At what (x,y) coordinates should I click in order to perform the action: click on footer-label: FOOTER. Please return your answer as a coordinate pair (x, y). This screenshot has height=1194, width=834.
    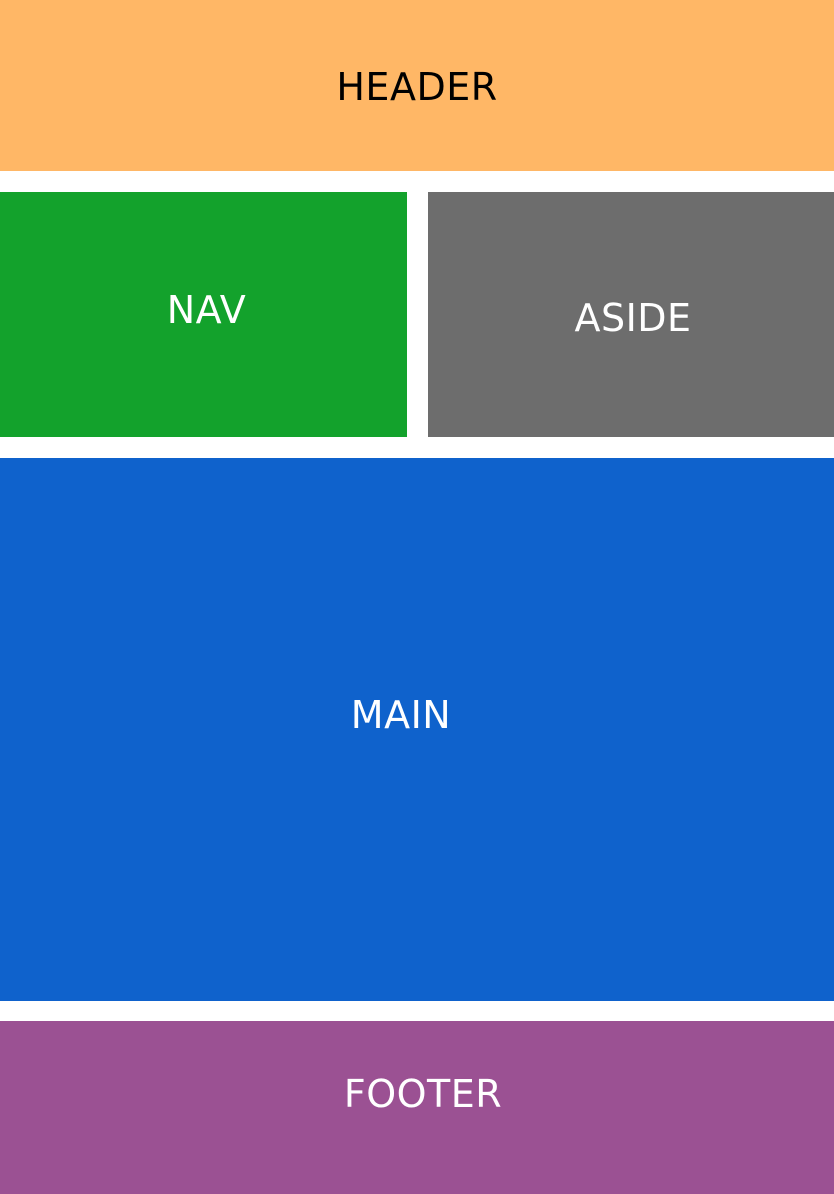
    Looking at the image, I should click on (423, 1093).